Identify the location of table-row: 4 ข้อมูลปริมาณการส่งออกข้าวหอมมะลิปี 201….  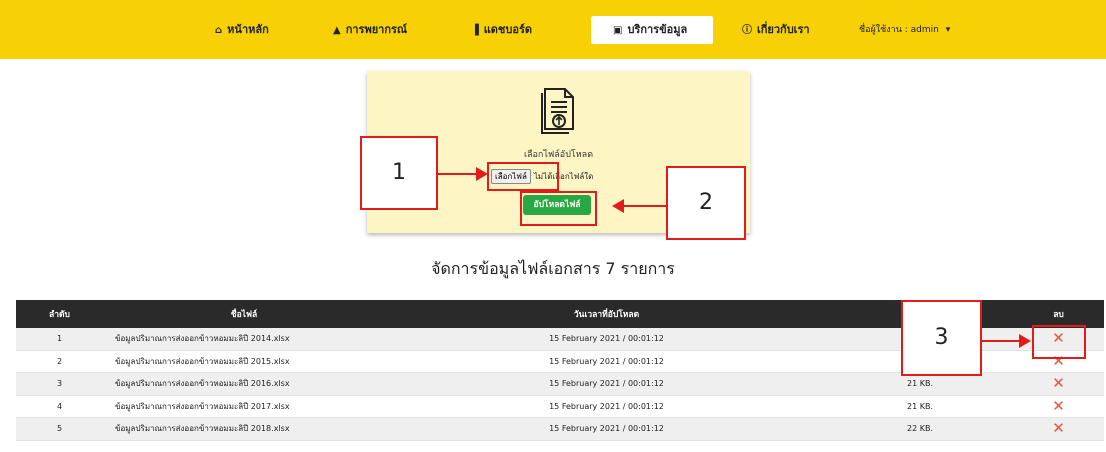
(560, 406).